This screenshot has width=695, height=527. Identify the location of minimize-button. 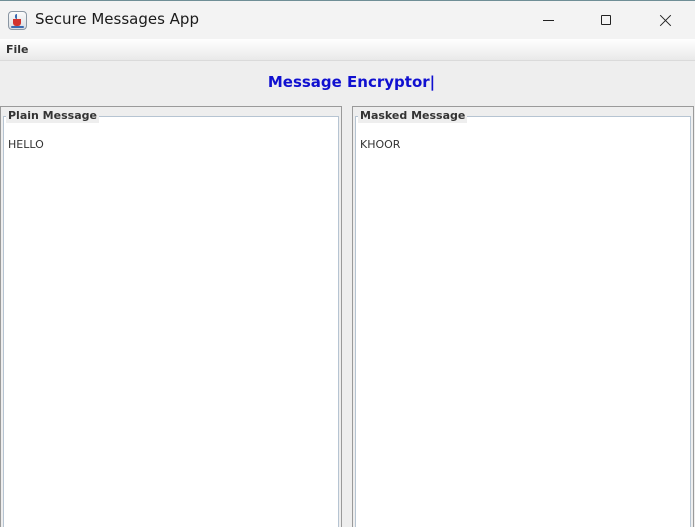
(548, 20).